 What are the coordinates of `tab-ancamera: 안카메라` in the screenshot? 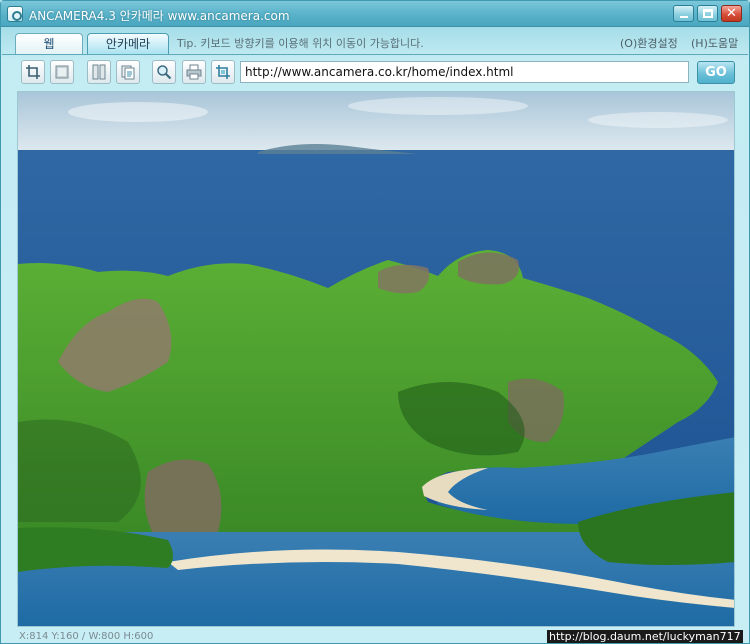 It's located at (128, 44).